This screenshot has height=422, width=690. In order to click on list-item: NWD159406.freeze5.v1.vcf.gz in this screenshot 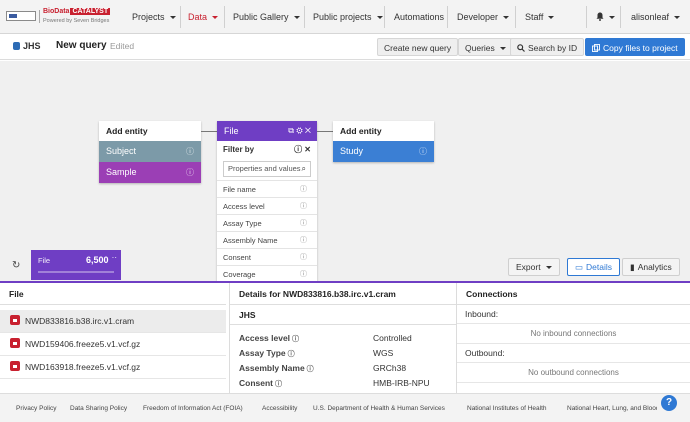, I will do `click(113, 344)`.